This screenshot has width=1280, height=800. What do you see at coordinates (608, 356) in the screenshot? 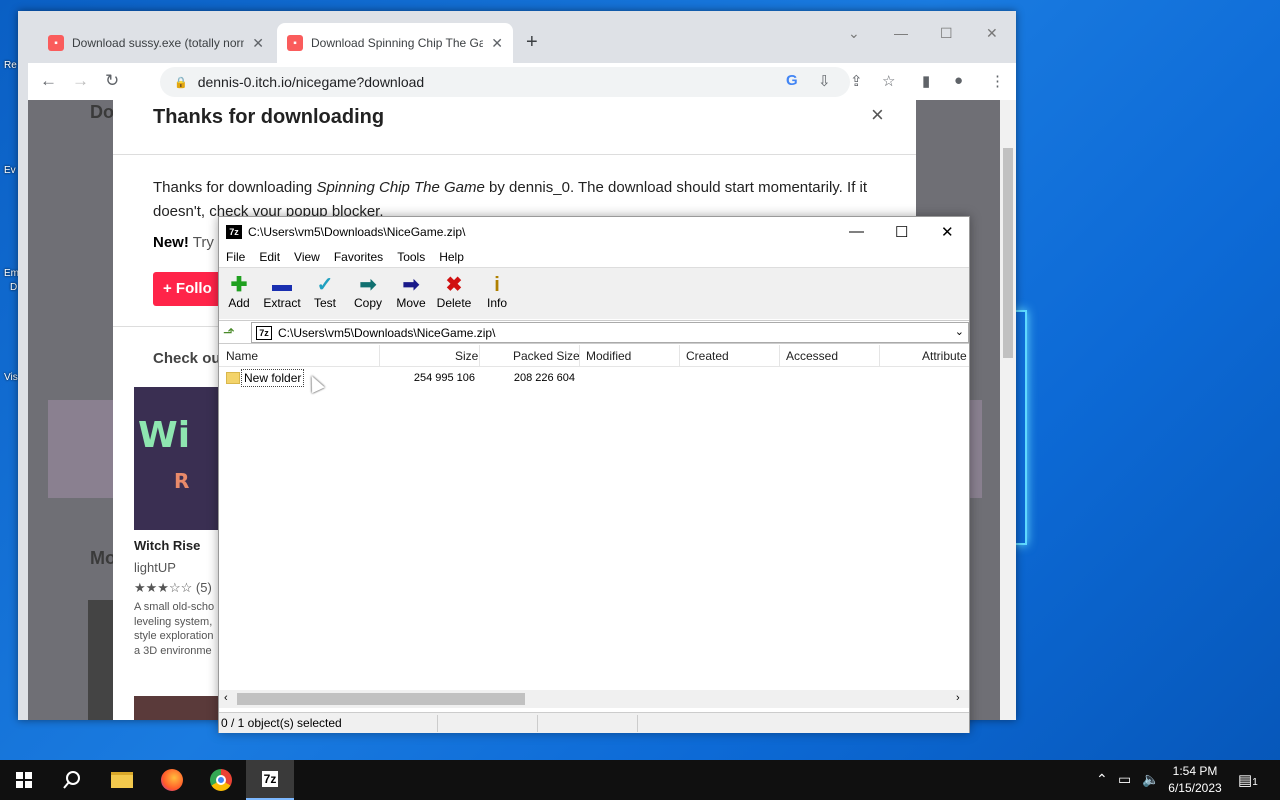
I see `column-modified: Modified` at bounding box center [608, 356].